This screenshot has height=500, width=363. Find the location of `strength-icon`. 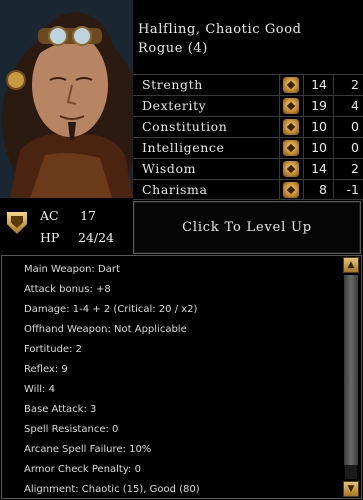

strength-icon is located at coordinates (291, 85).